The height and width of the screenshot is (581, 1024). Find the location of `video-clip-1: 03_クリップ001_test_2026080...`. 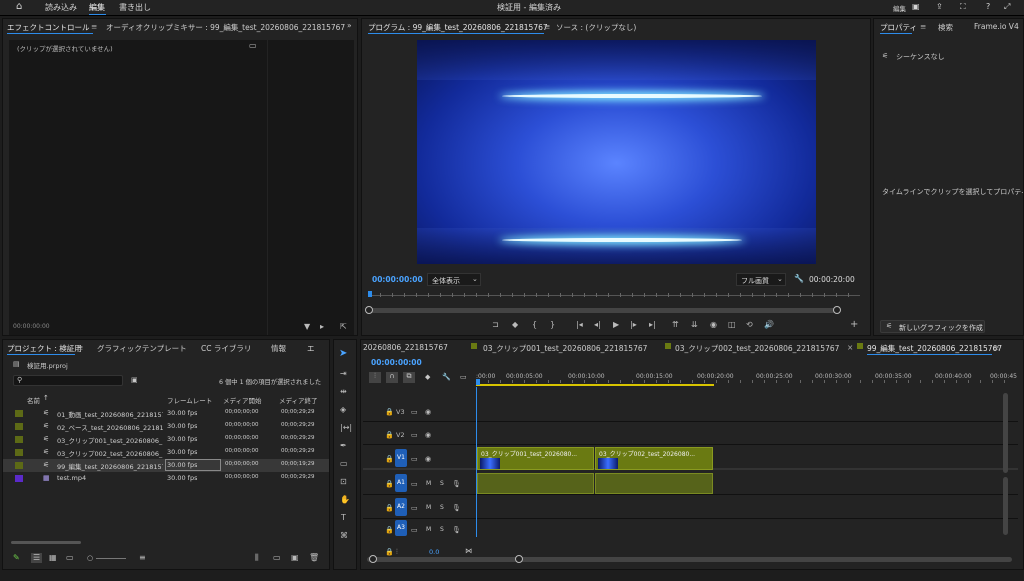

video-clip-1: 03_クリップ001_test_2026080... is located at coordinates (535, 458).